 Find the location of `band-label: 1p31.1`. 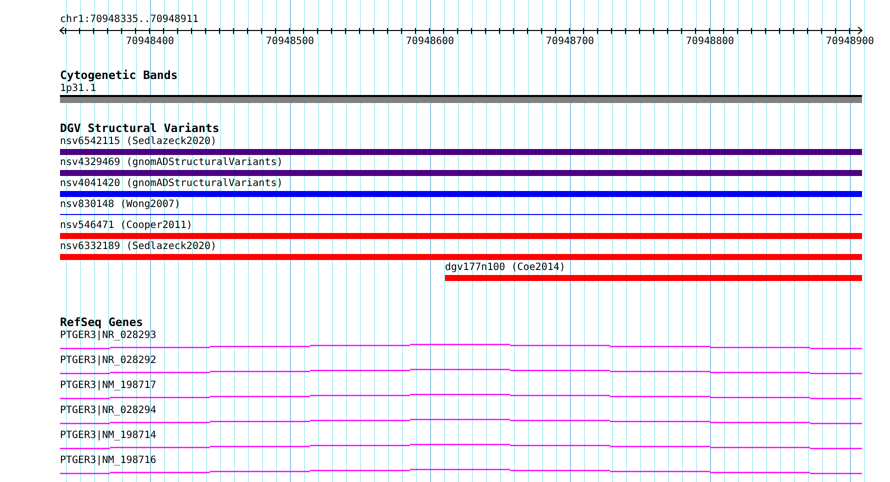

band-label: 1p31.1 is located at coordinates (78, 88).